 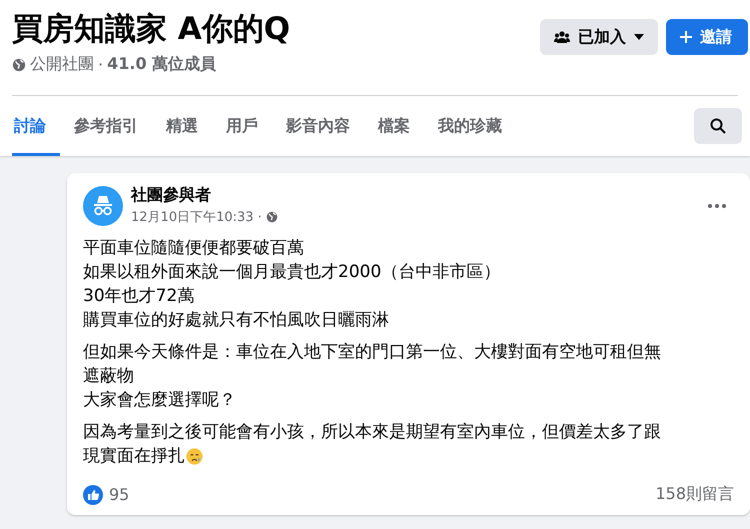 What do you see at coordinates (242, 126) in the screenshot?
I see `nav-tab: 用戶` at bounding box center [242, 126].